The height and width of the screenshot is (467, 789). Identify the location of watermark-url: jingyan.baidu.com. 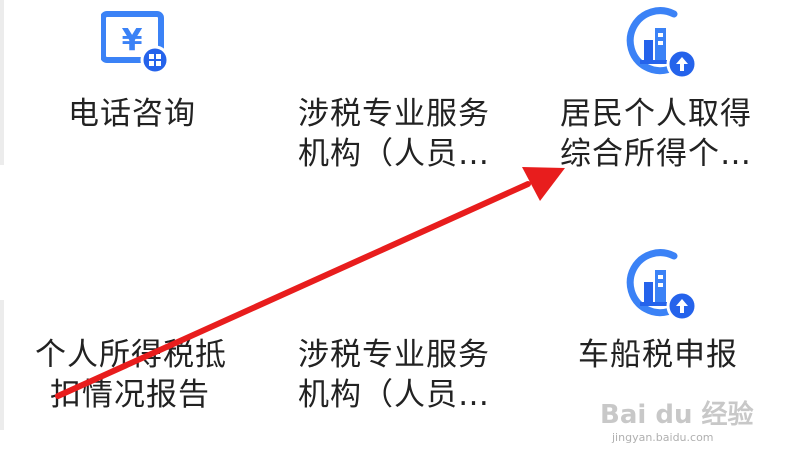
(663, 437).